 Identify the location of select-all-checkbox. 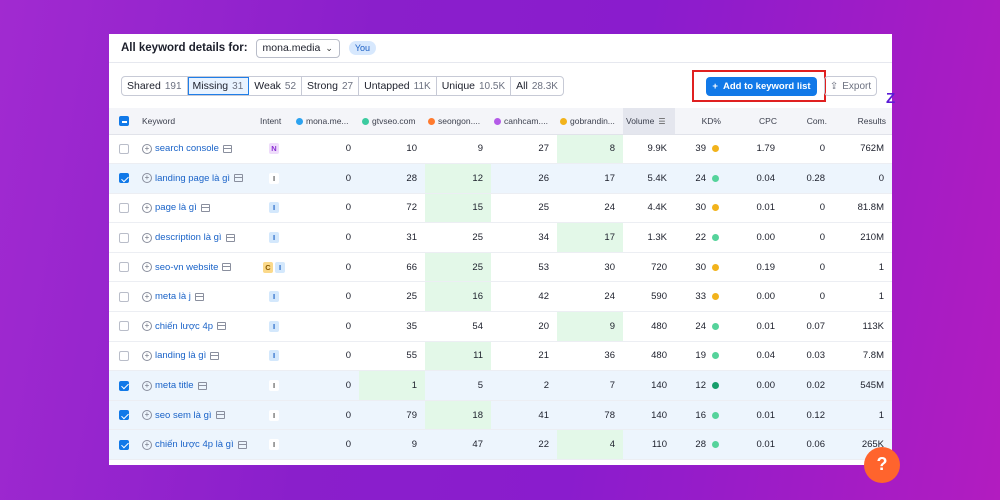
(124, 121).